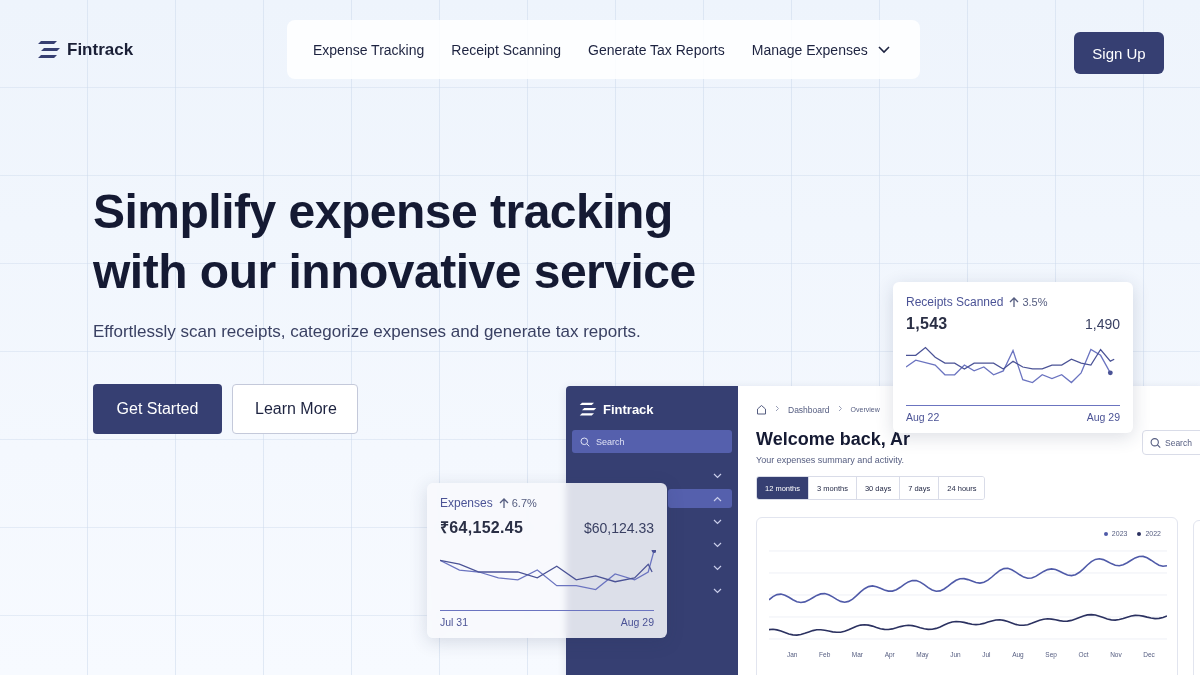 The width and height of the screenshot is (1200, 675). I want to click on nav-link: Manage Expenses, so click(820, 49).